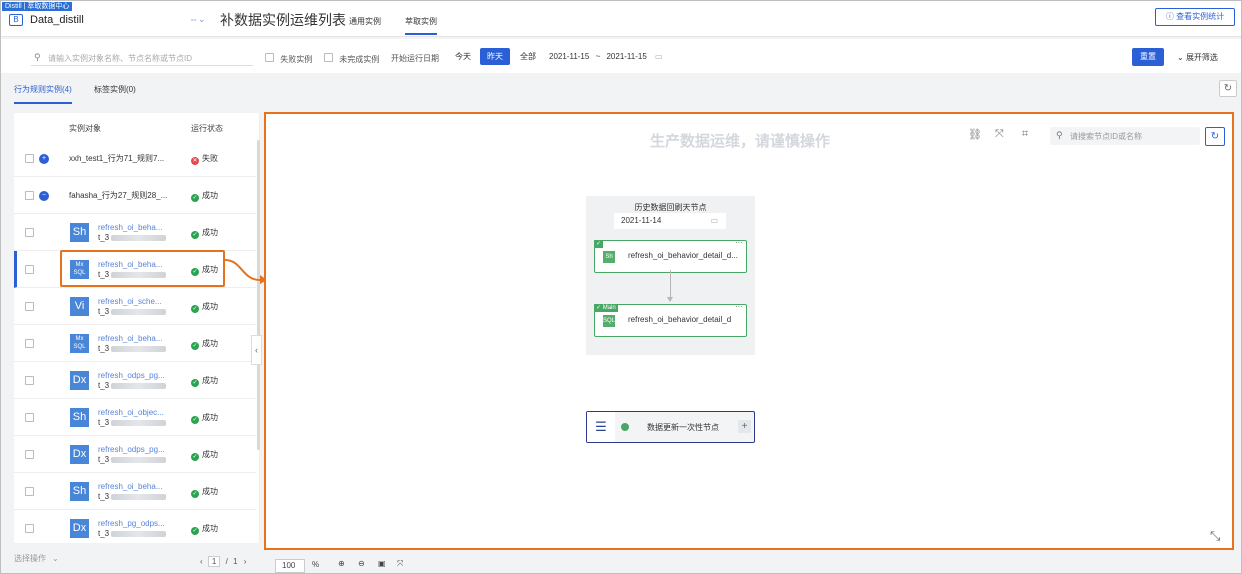  I want to click on range-end: 2021-11-15, so click(626, 56).